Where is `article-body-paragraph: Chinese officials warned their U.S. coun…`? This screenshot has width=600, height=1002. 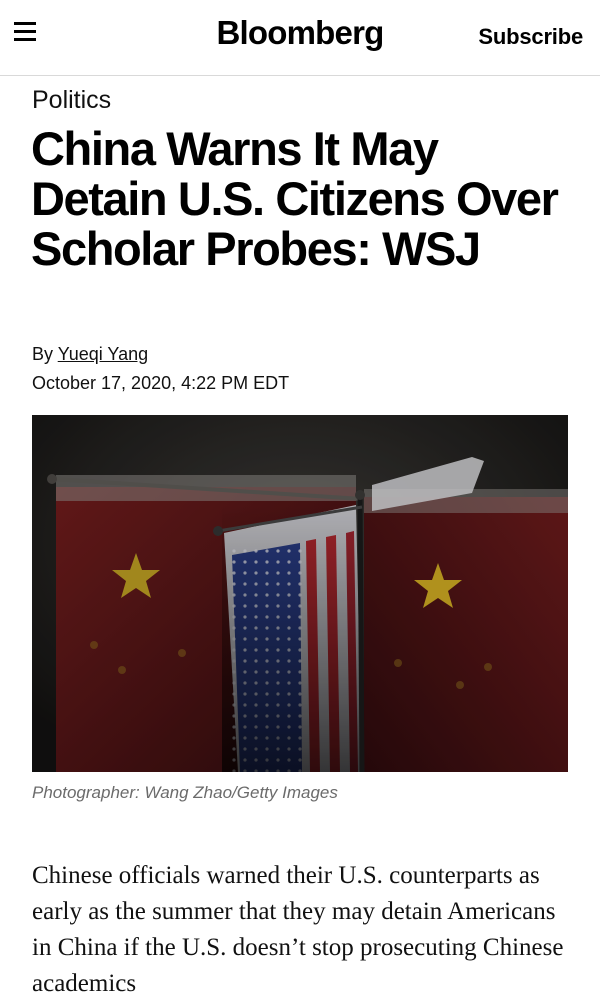 article-body-paragraph: Chinese officials warned their U.S. coun… is located at coordinates (298, 929).